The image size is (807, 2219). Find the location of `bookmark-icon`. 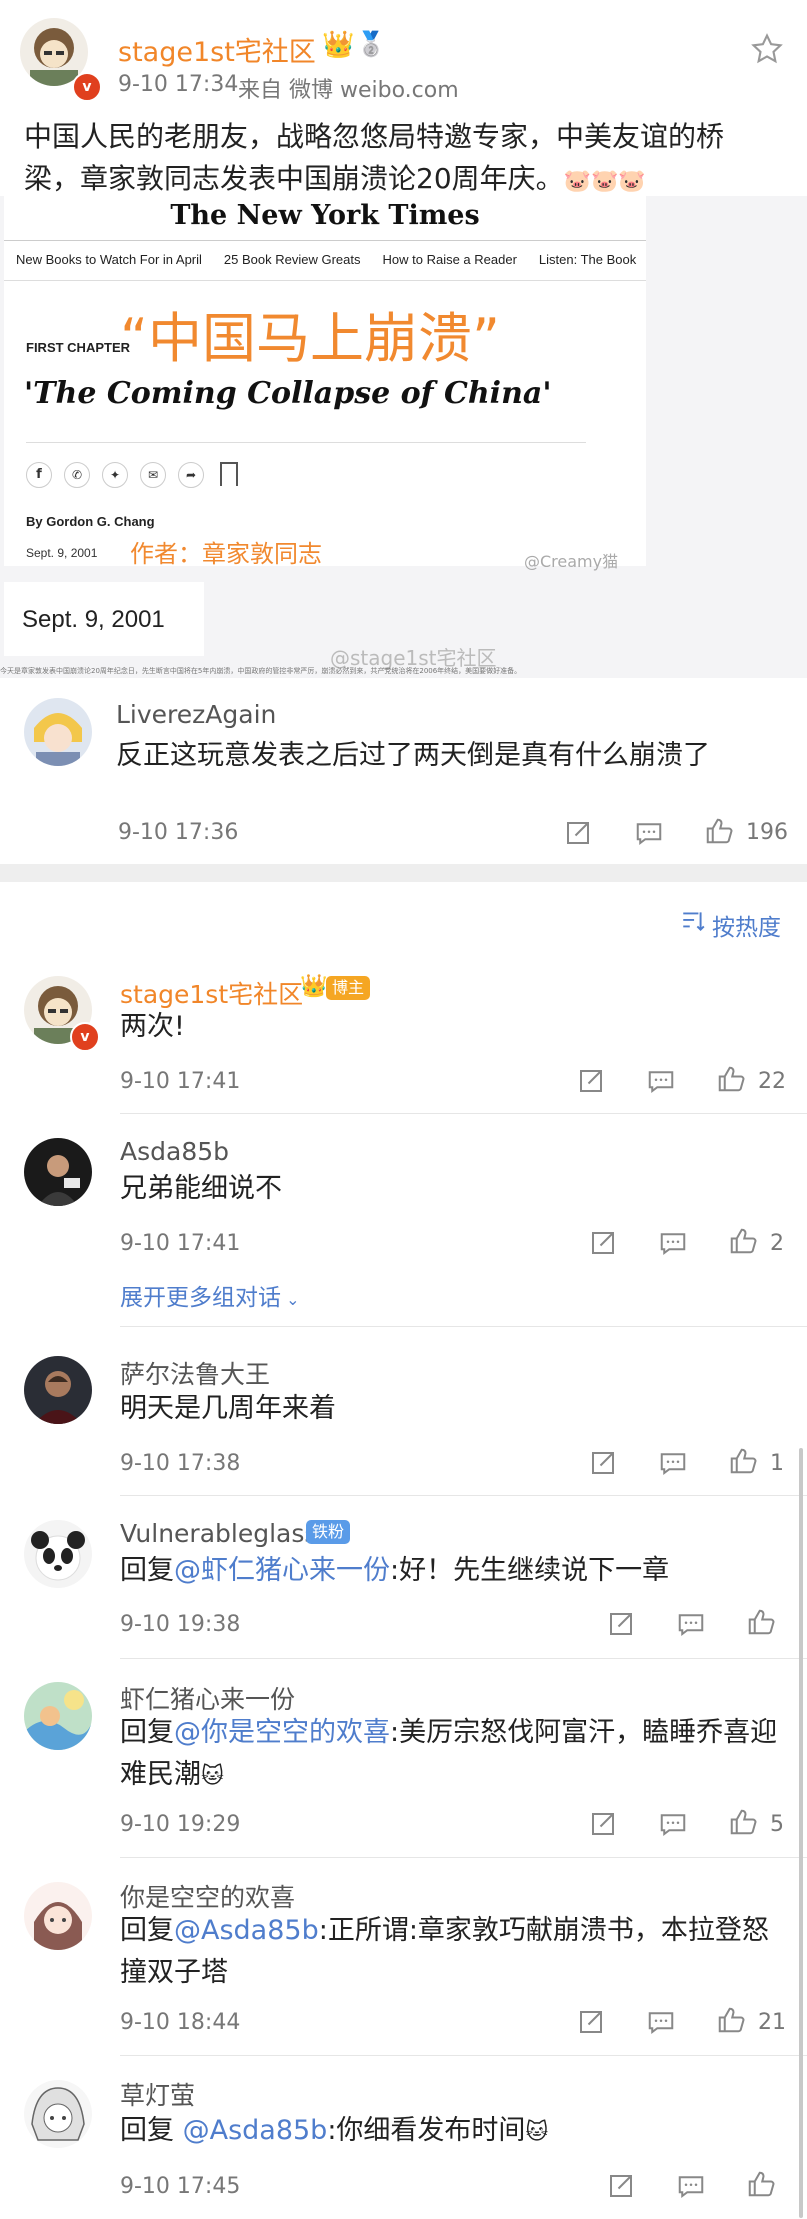

bookmark-icon is located at coordinates (229, 474).